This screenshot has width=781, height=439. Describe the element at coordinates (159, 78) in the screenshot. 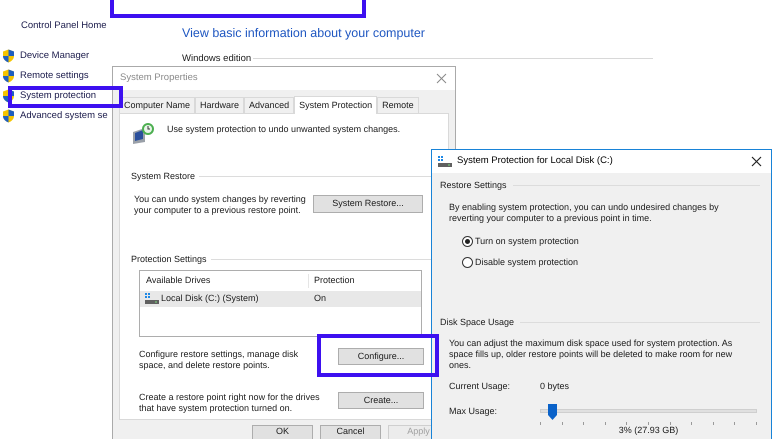

I see `window-title: System Properties` at that location.